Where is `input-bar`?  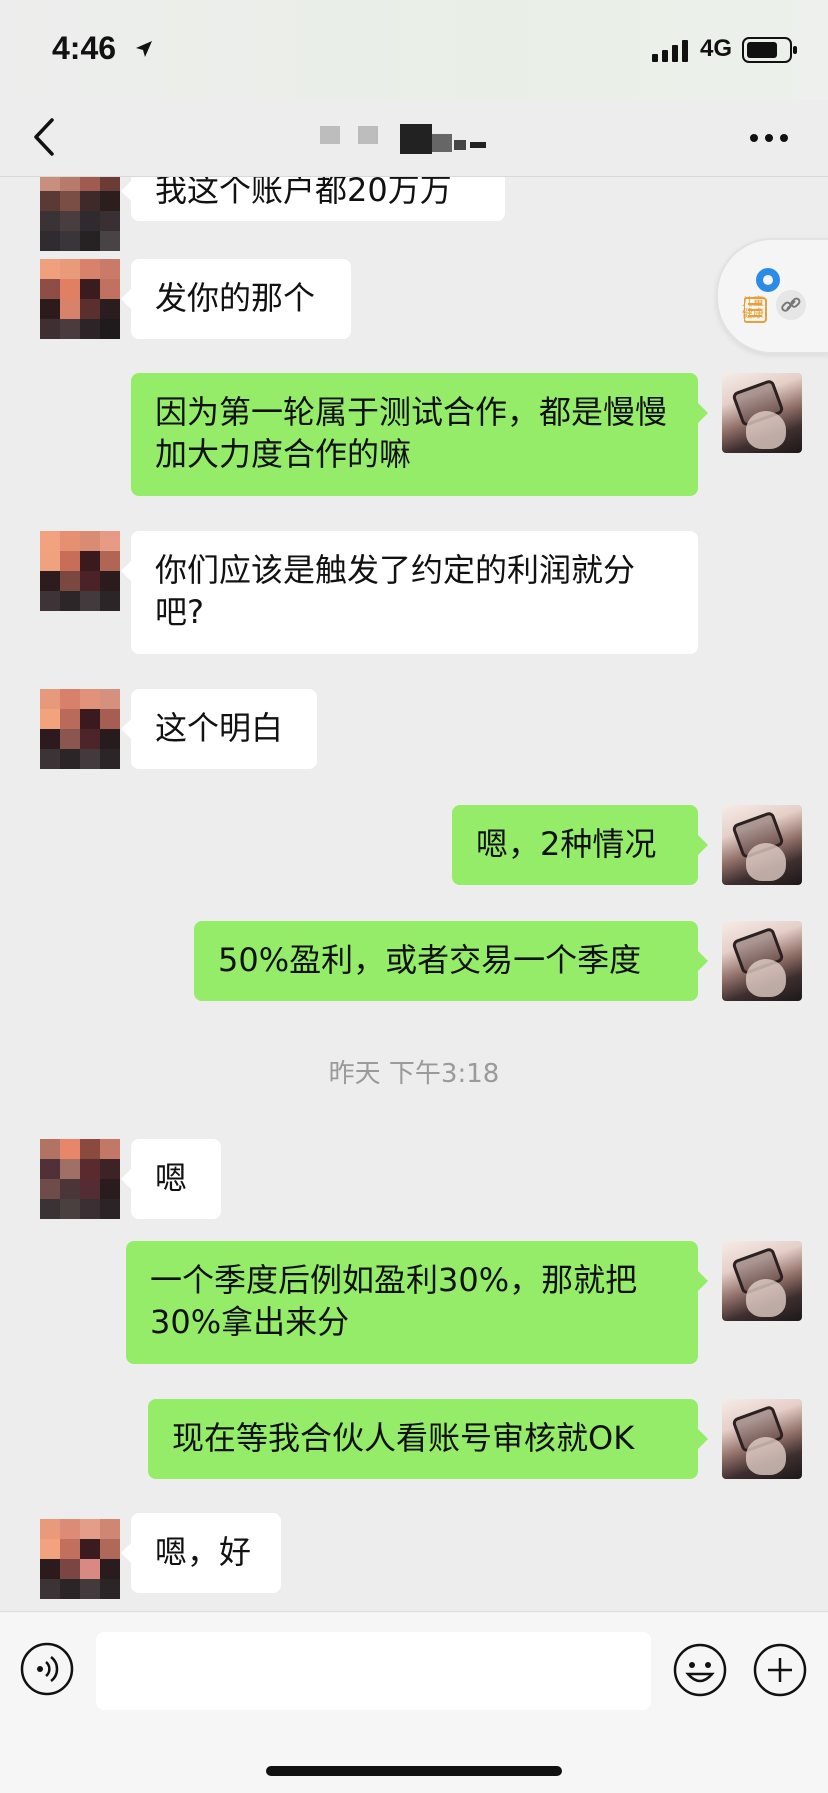 input-bar is located at coordinates (414, 1702).